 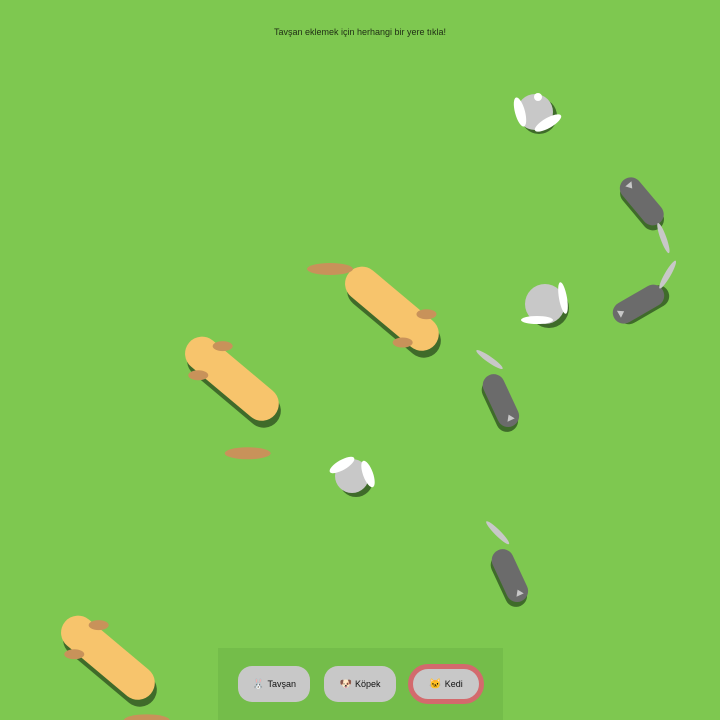 I want to click on tavsan-button: 🐰 Tavşan, so click(x=274, y=684).